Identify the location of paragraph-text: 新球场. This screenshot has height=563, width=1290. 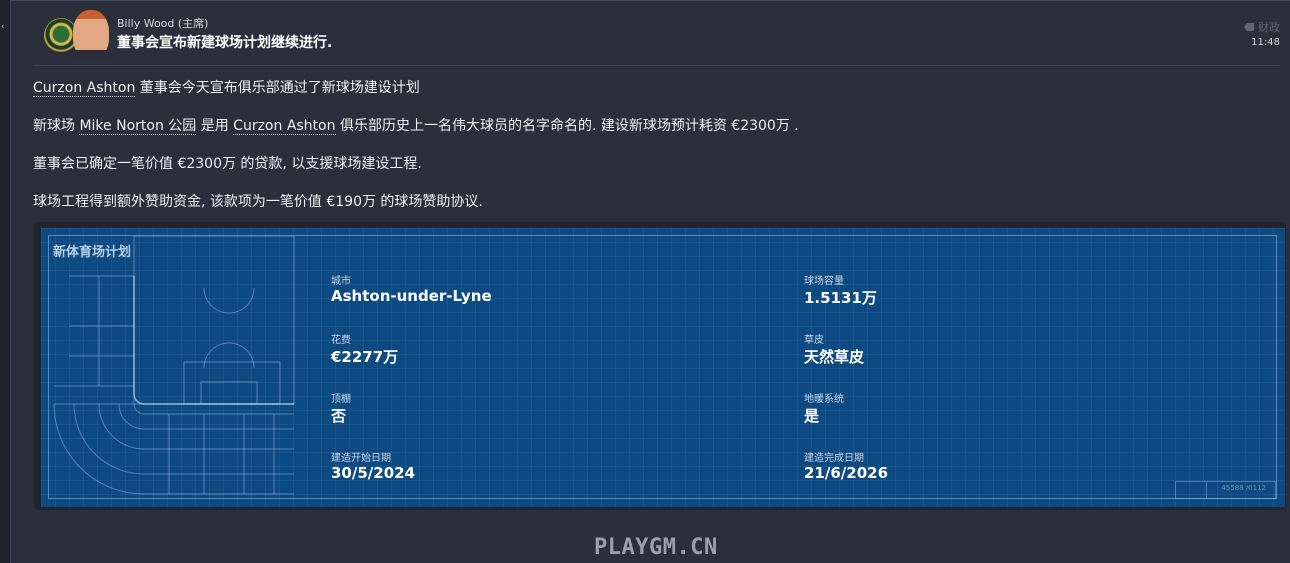
(56, 126).